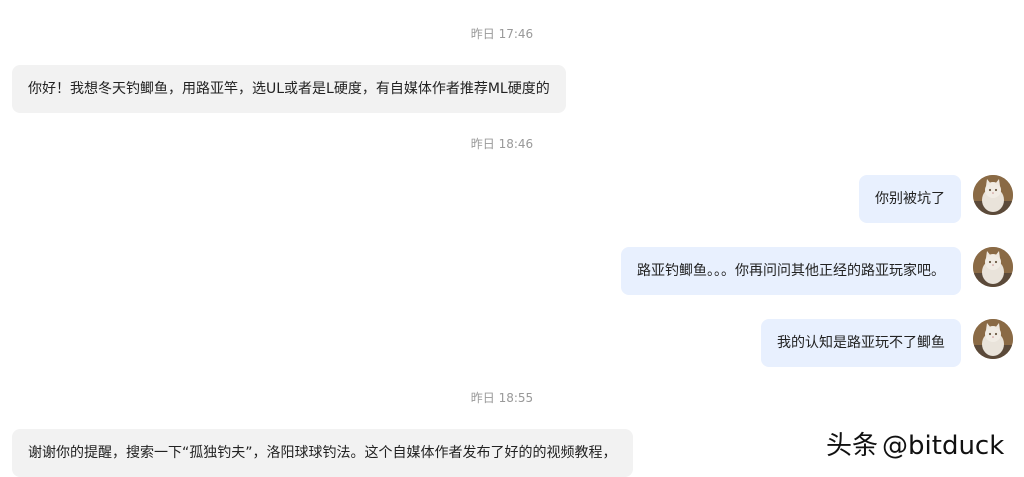 The height and width of the screenshot is (477, 1024). What do you see at coordinates (852, 446) in the screenshot?
I see `watermark-platform: 头条` at bounding box center [852, 446].